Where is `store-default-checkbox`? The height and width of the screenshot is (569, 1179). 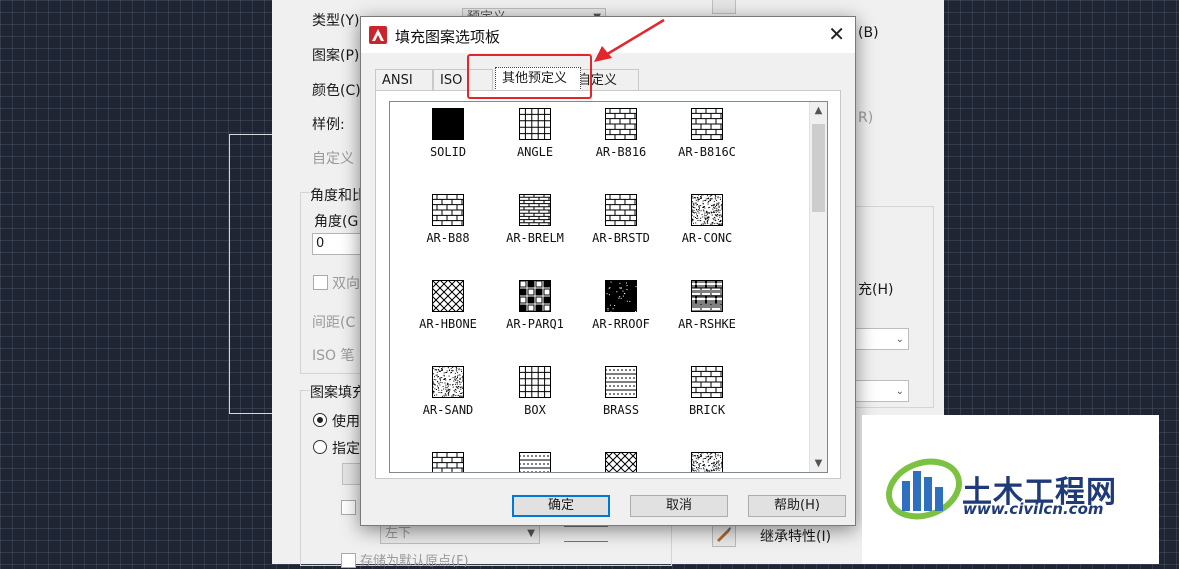
store-default-checkbox is located at coordinates (348, 560).